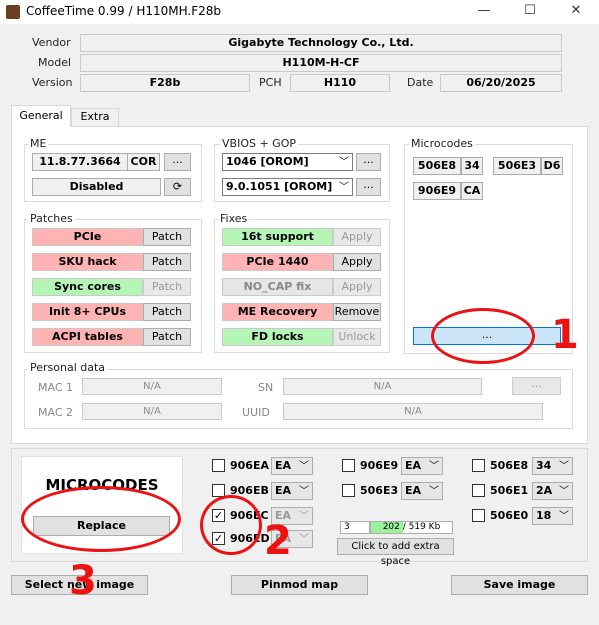 This screenshot has width=599, height=625. What do you see at coordinates (357, 287) in the screenshot?
I see `fix-no-cap-button: Apply` at bounding box center [357, 287].